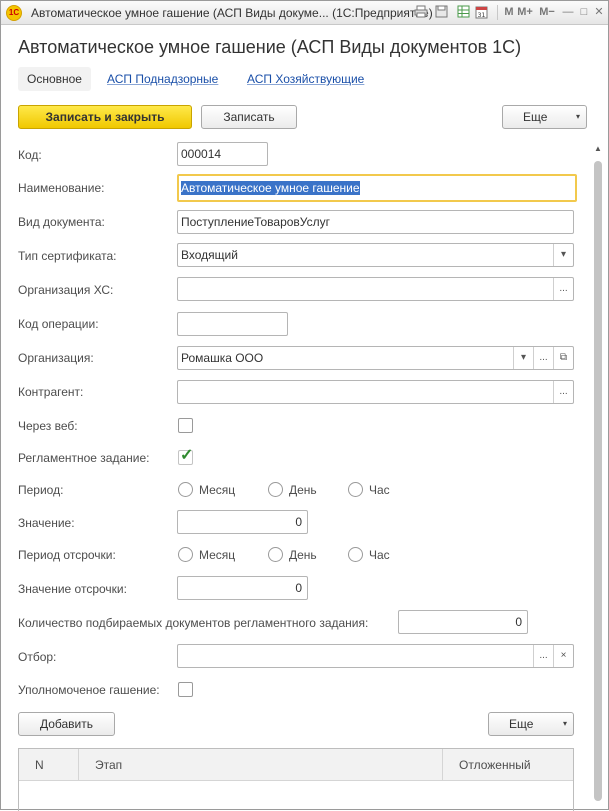 The height and width of the screenshot is (811, 609). What do you see at coordinates (535, 117) in the screenshot?
I see `more-button-label: Еще` at bounding box center [535, 117].